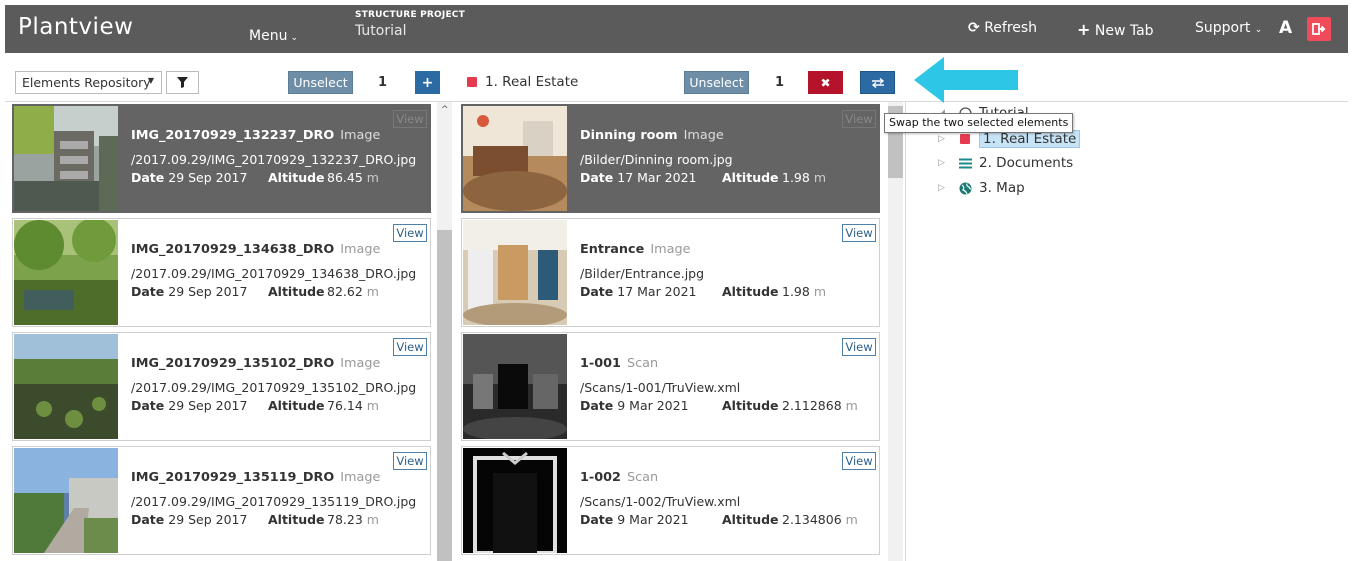 This screenshot has height=561, width=1357. Describe the element at coordinates (522, 82) in the screenshot. I see `current-folder: 1. Real Estate` at that location.